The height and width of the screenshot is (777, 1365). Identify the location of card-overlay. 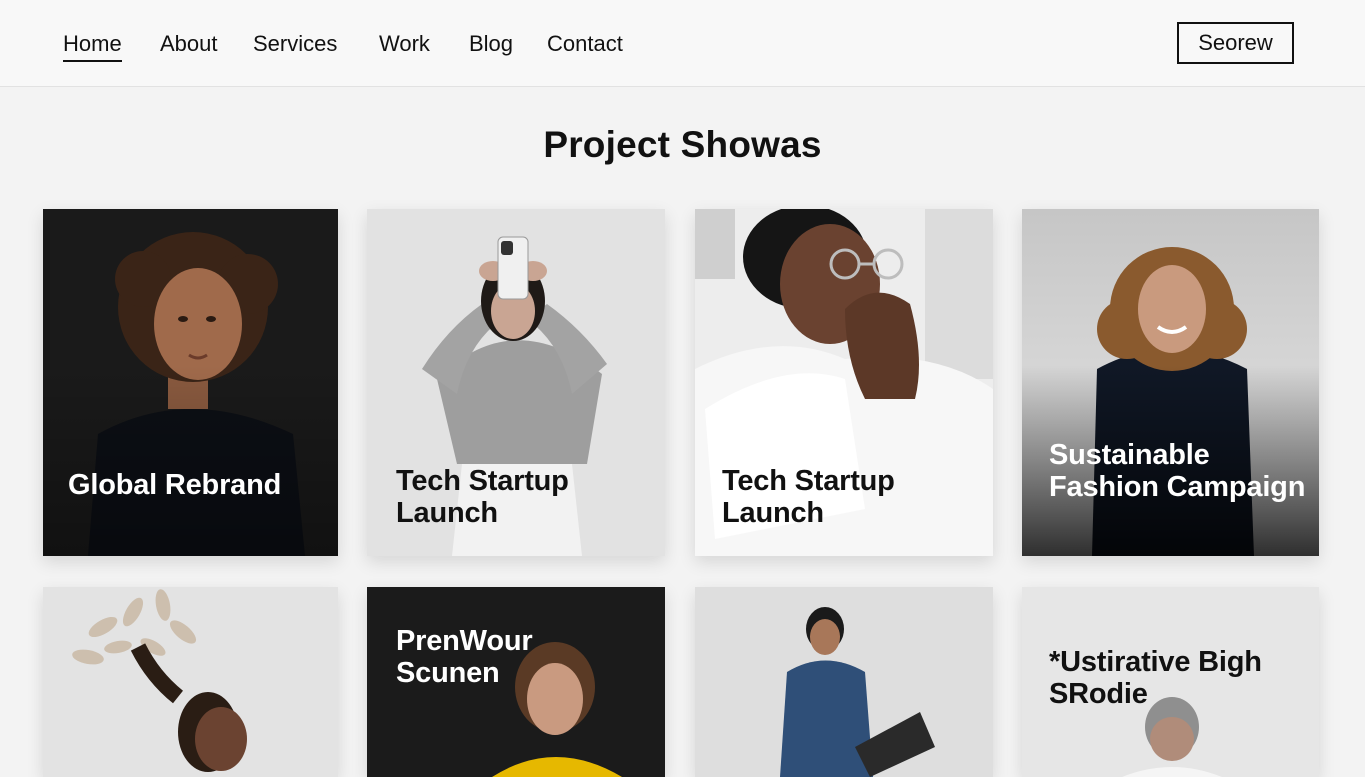
(190, 460).